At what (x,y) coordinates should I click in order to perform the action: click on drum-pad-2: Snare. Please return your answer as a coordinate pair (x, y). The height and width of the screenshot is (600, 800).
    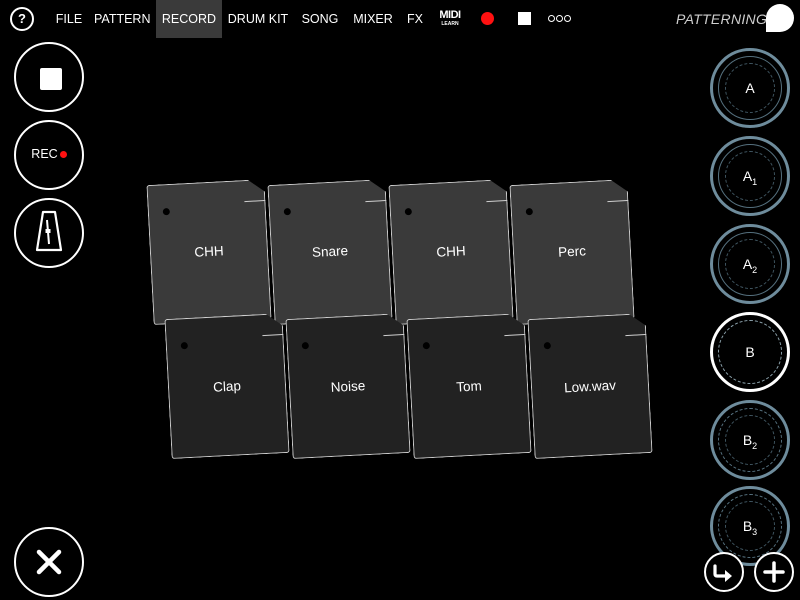
    Looking at the image, I should click on (329, 252).